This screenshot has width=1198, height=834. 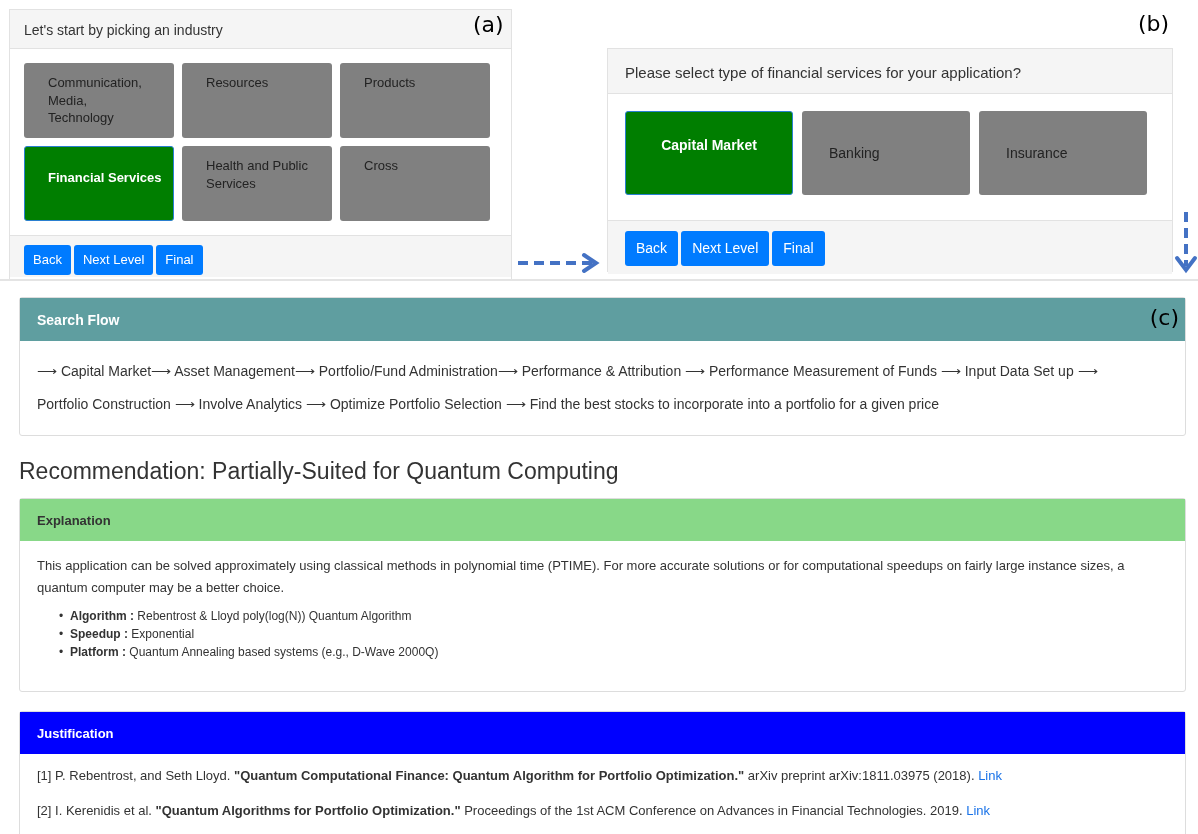 I want to click on panel-title: Please select type of financial services for your application?, so click(x=890, y=71).